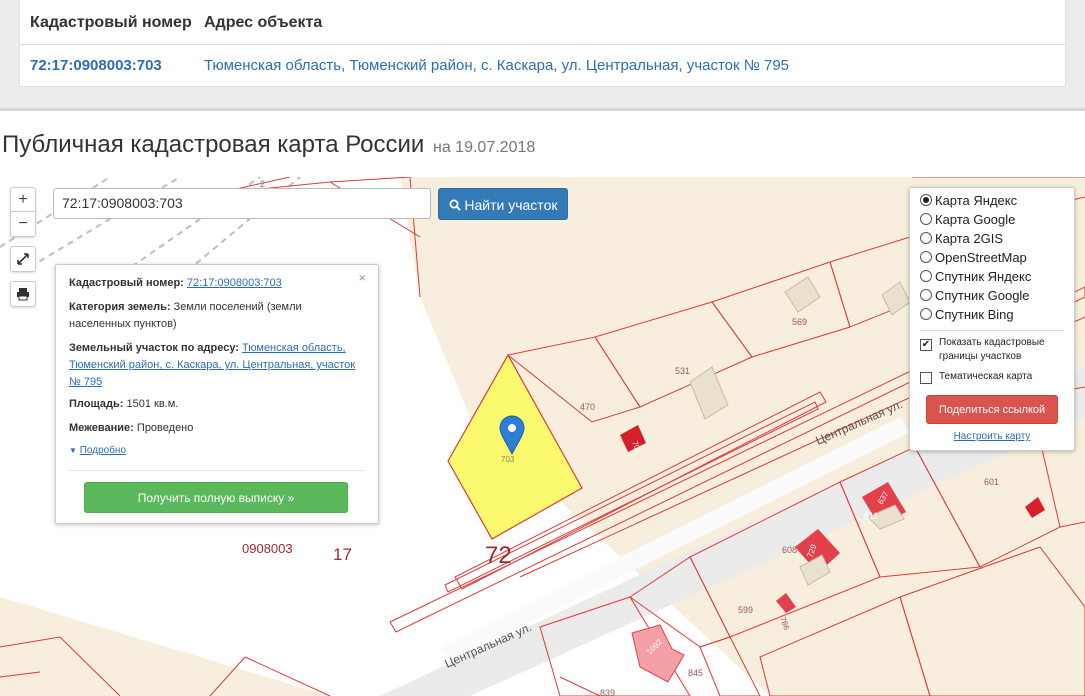  I want to click on layer-label: Карта Google, so click(975, 219).